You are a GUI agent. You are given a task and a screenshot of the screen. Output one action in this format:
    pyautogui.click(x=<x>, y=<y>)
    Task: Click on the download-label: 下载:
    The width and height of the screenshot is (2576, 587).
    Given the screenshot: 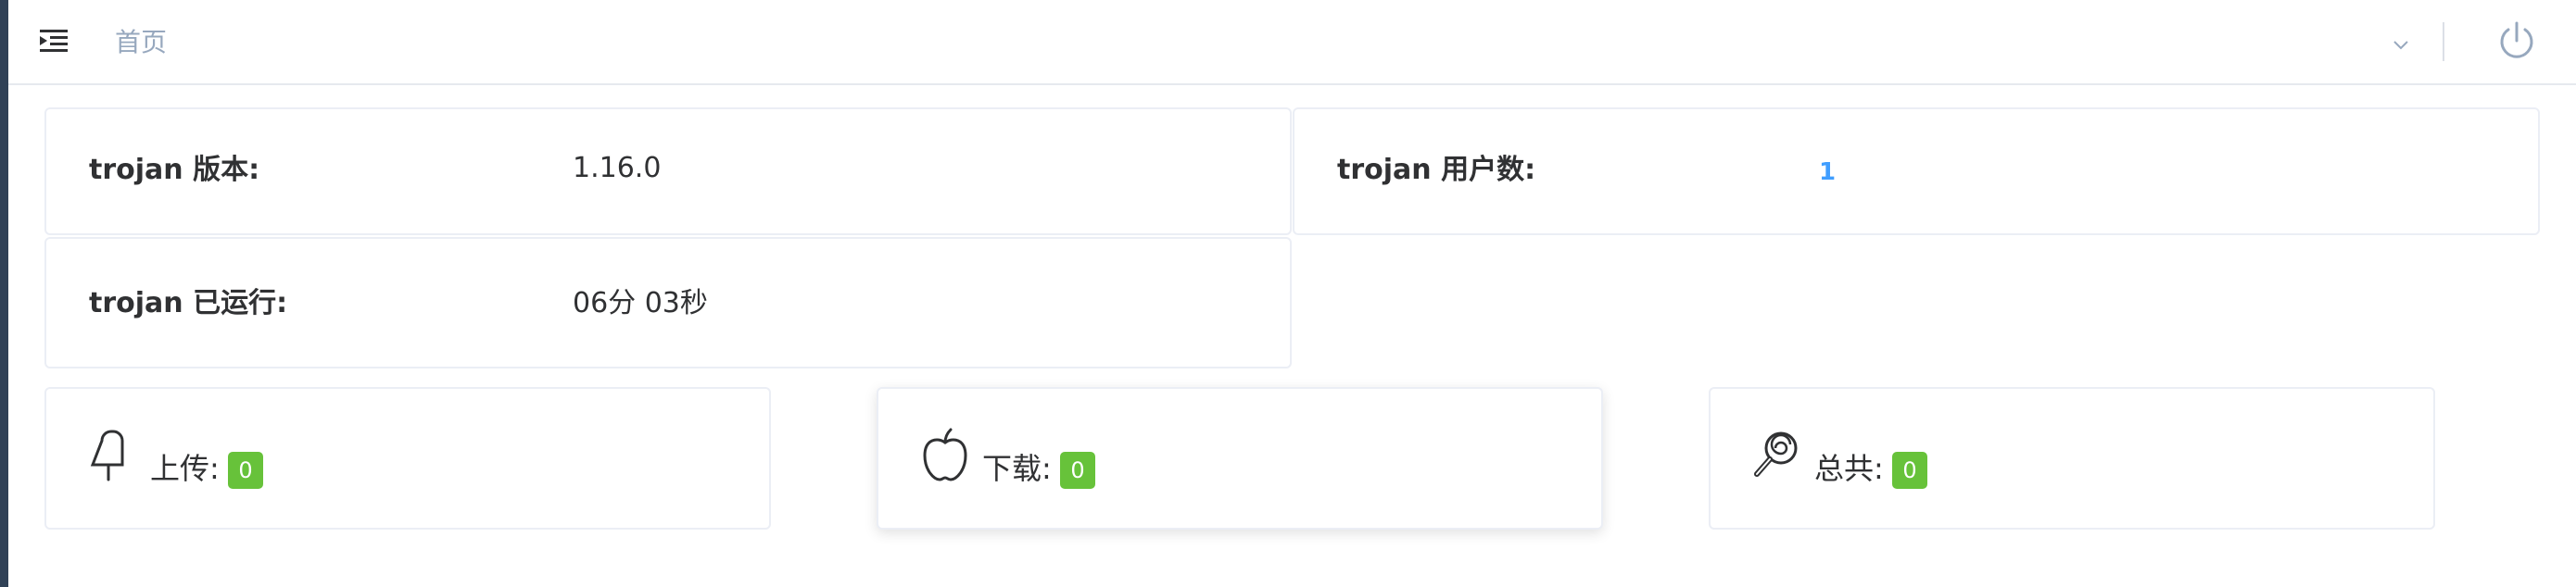 What is the action you would take?
    pyautogui.click(x=1017, y=468)
    